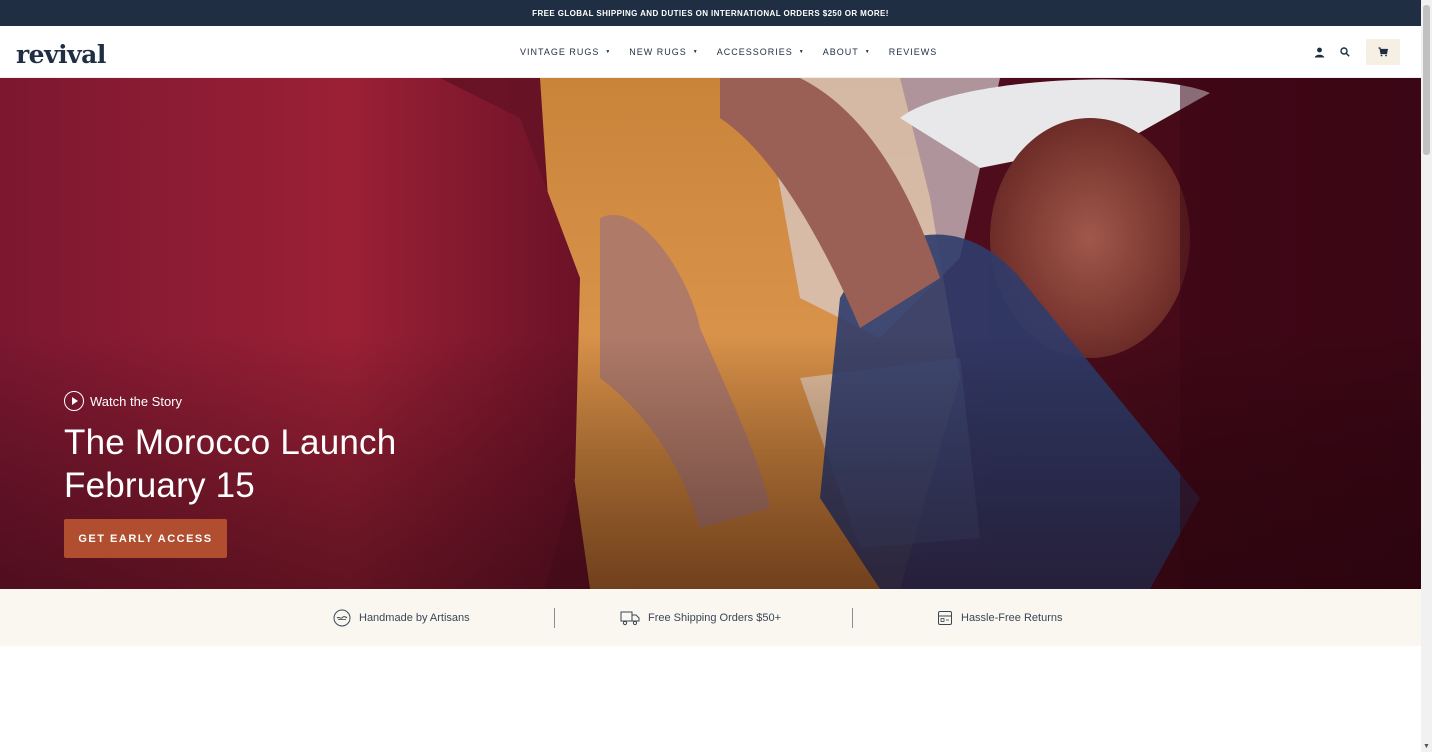 The image size is (1432, 752). What do you see at coordinates (1319, 52) in the screenshot?
I see `account-icon` at bounding box center [1319, 52].